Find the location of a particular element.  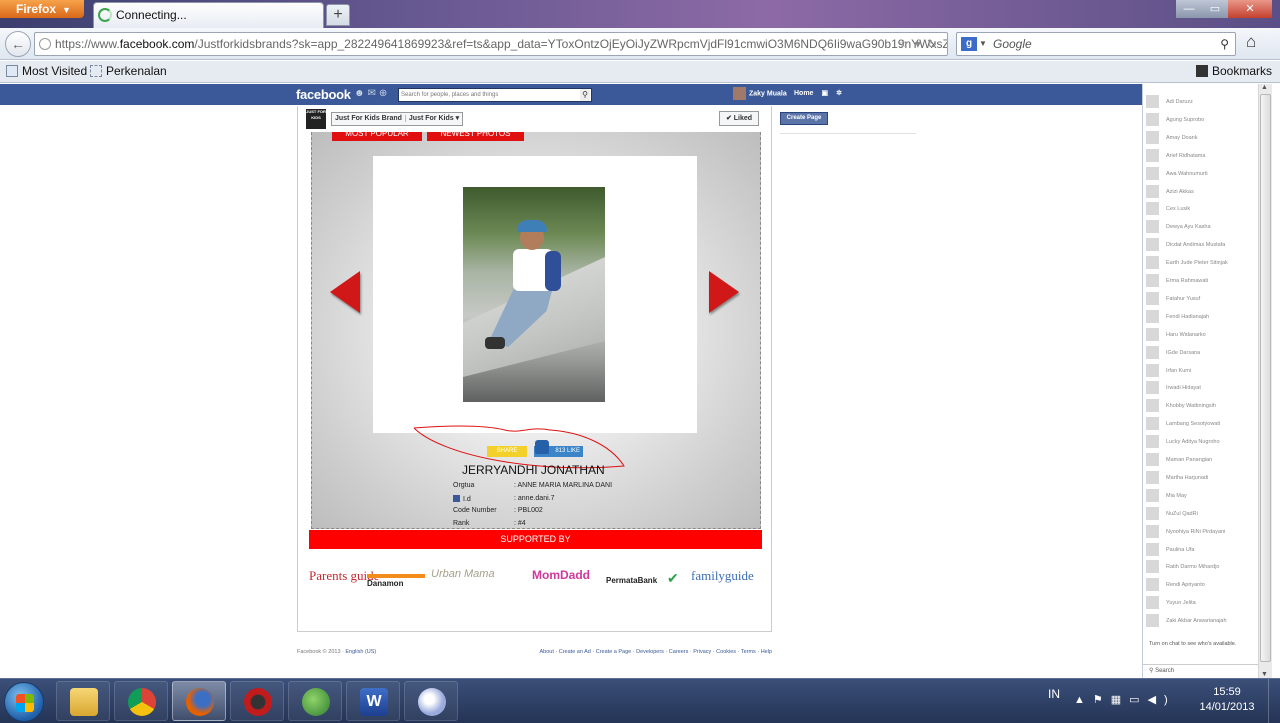

chat-friend-item: Dicdat Andimas Mustafa is located at coordinates (1201, 245).